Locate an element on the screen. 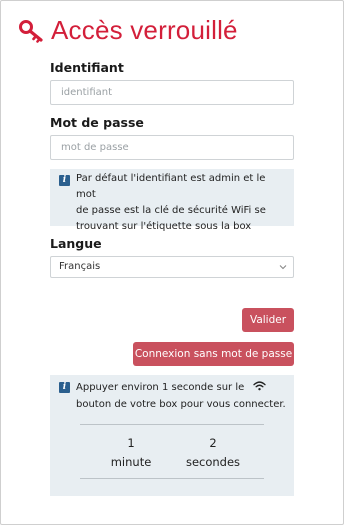  minutes-unit: minute is located at coordinates (131, 462).